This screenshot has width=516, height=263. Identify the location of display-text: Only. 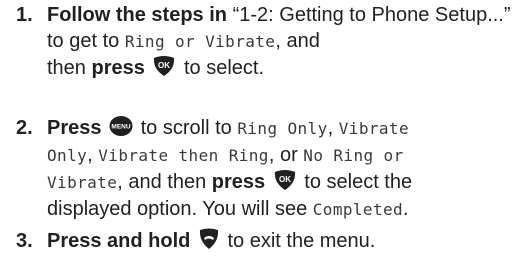
(67, 155).